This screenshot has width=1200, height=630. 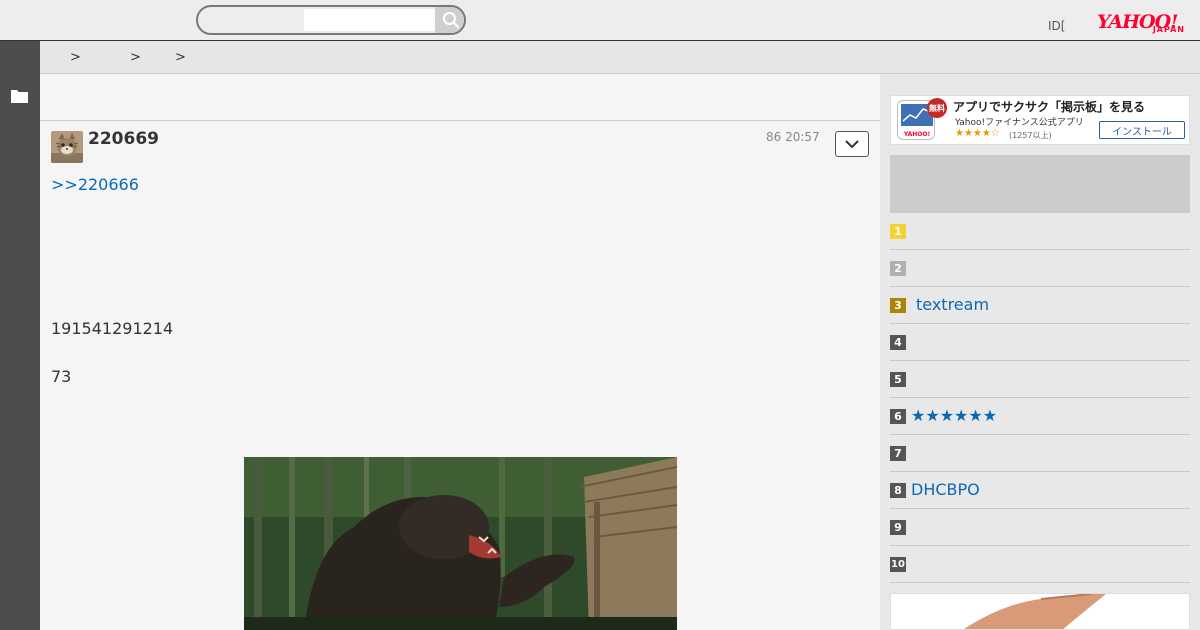 I want to click on ranking-item: 1, so click(x=1040, y=231).